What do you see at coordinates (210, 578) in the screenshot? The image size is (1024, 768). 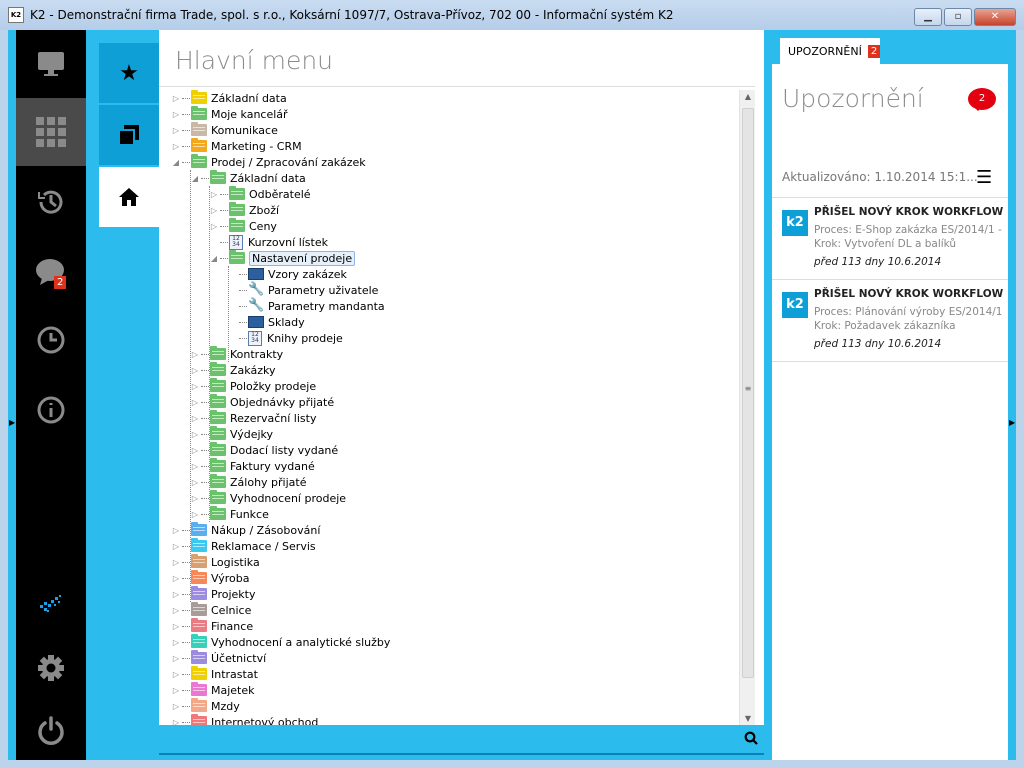 I see `tree-item: ▷ Výroba` at bounding box center [210, 578].